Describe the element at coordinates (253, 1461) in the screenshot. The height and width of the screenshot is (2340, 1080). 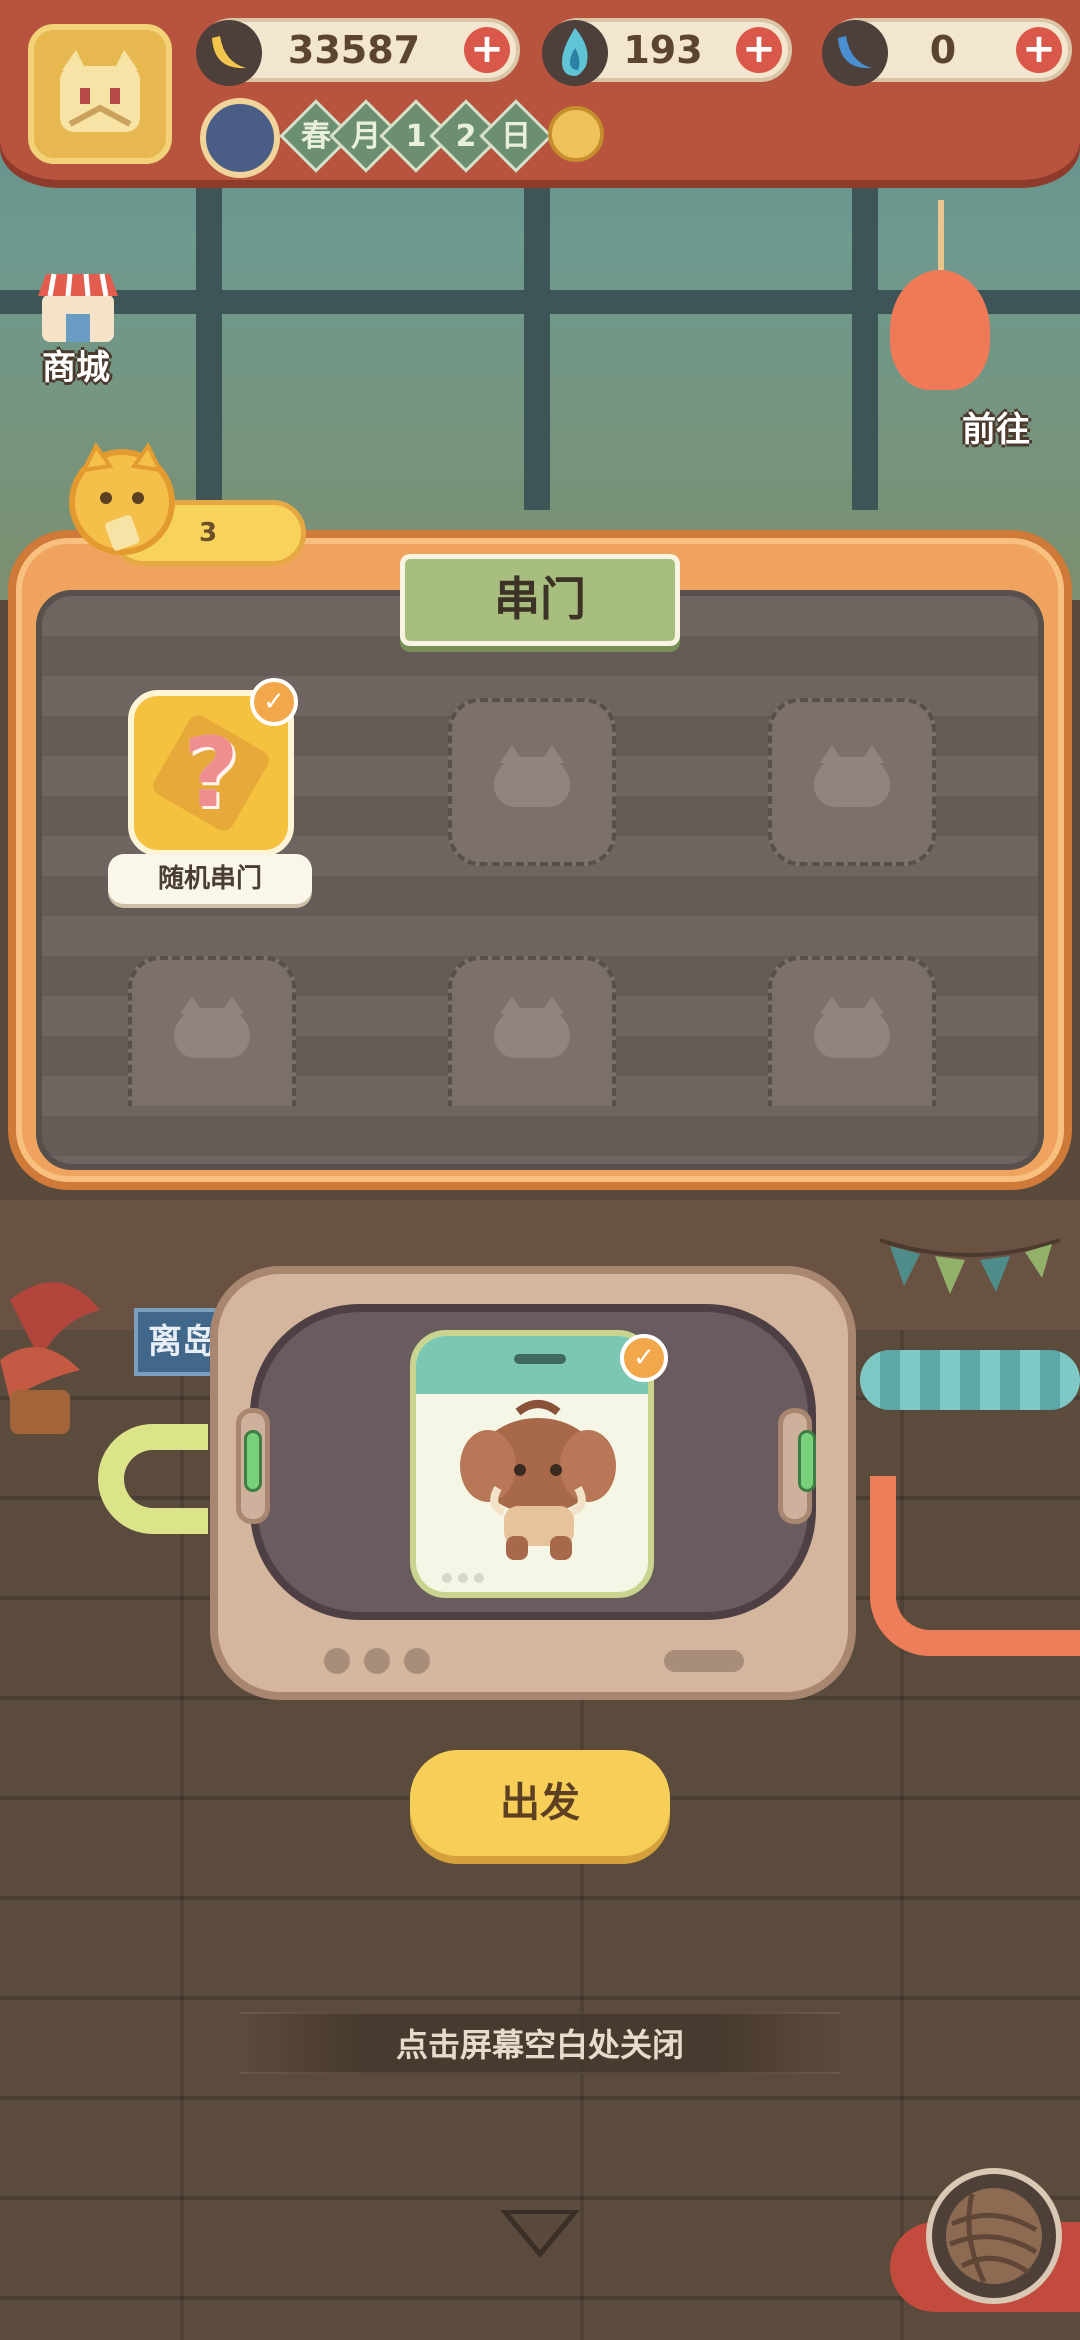
I see `machine-led-left` at that location.